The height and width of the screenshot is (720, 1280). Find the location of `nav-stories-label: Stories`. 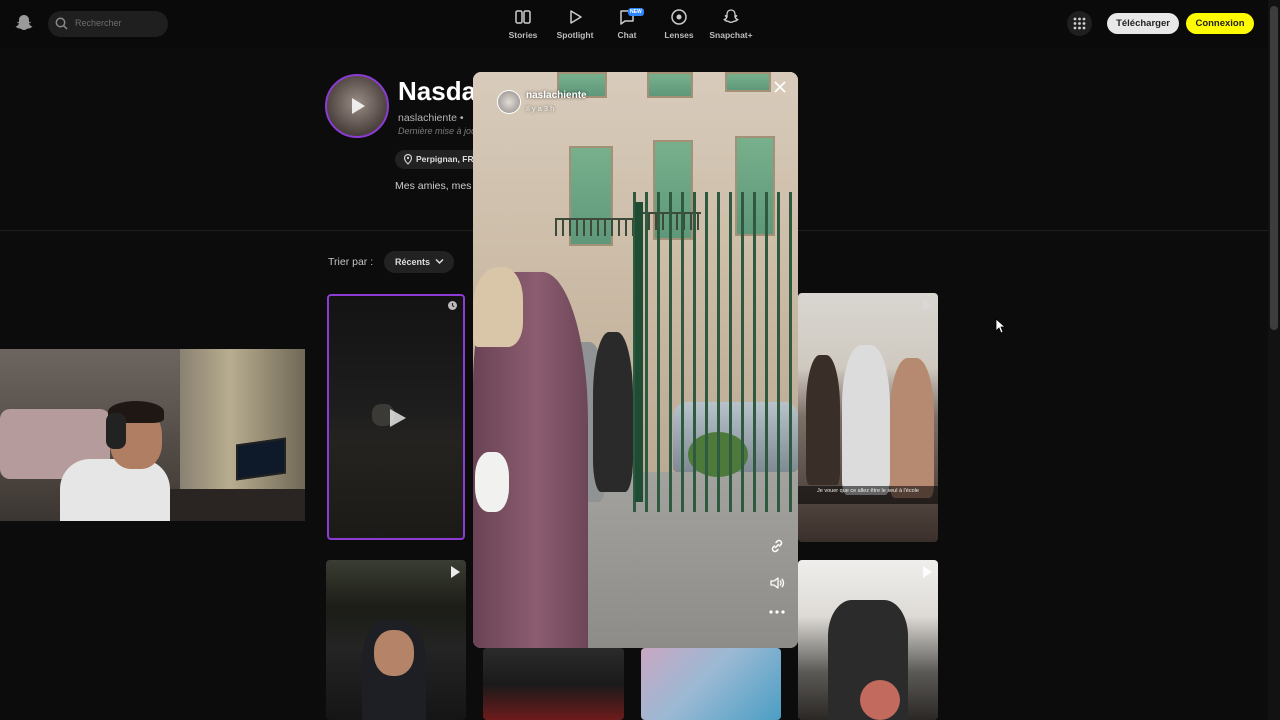

nav-stories-label: Stories is located at coordinates (523, 35).